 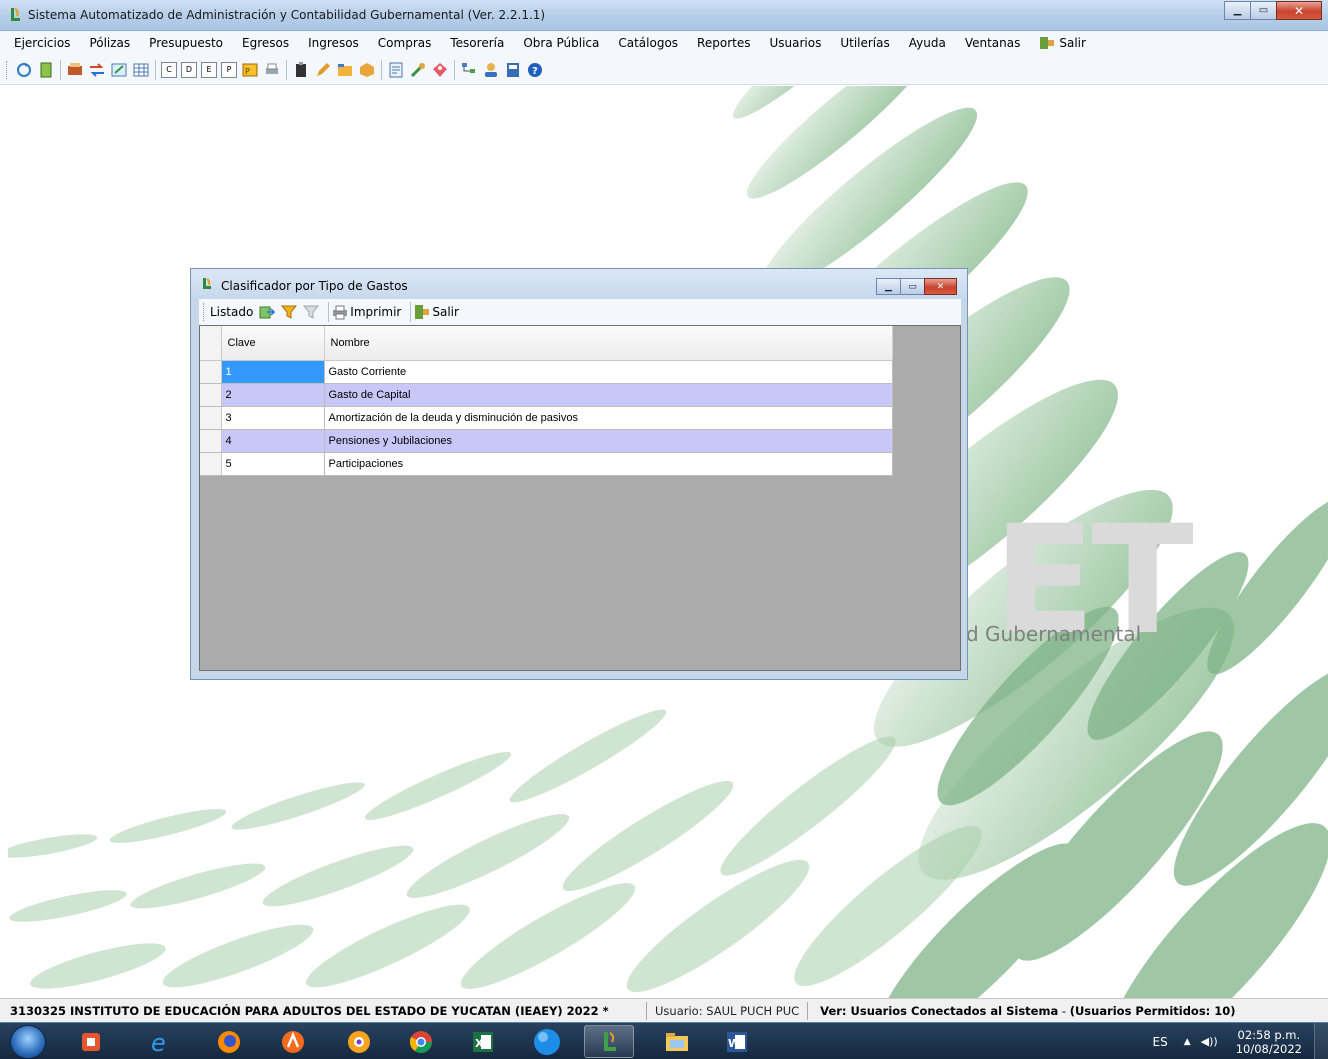 What do you see at coordinates (161, 1041) in the screenshot?
I see `taskbar-internet-explorer: e` at bounding box center [161, 1041].